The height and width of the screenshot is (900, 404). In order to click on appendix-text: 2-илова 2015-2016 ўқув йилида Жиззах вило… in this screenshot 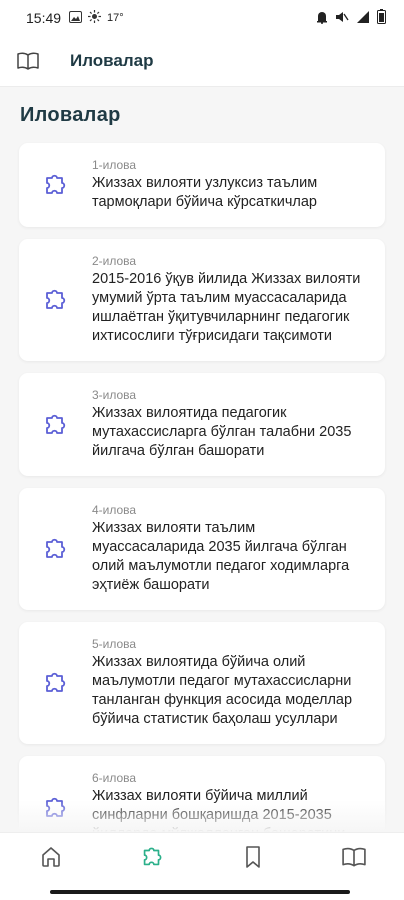, I will do `click(230, 300)`.